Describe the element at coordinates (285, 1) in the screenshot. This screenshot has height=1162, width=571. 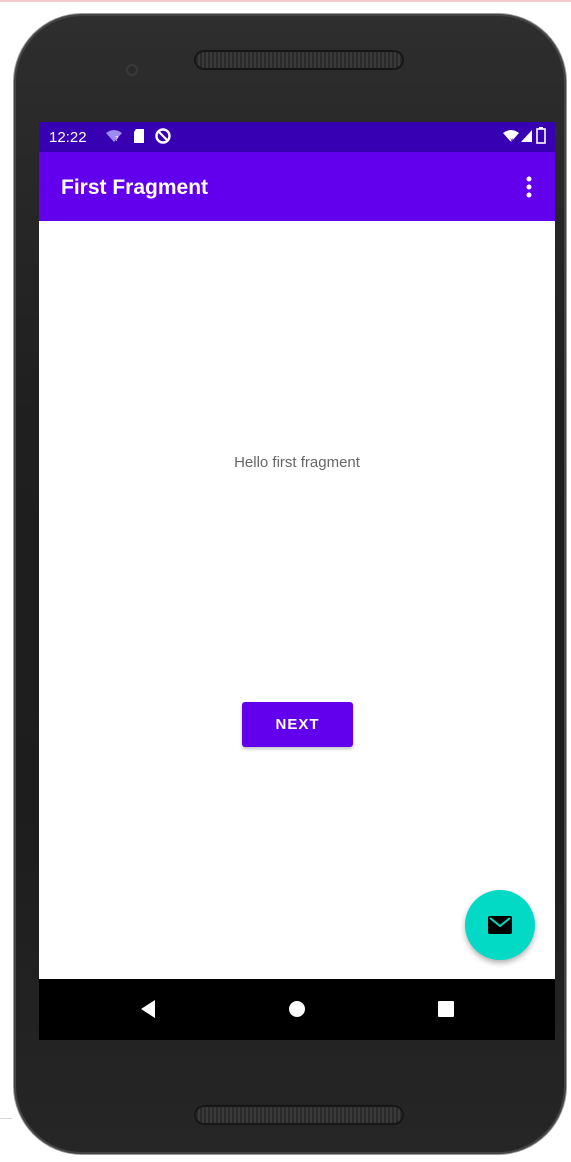
I see `page-top-edge` at that location.